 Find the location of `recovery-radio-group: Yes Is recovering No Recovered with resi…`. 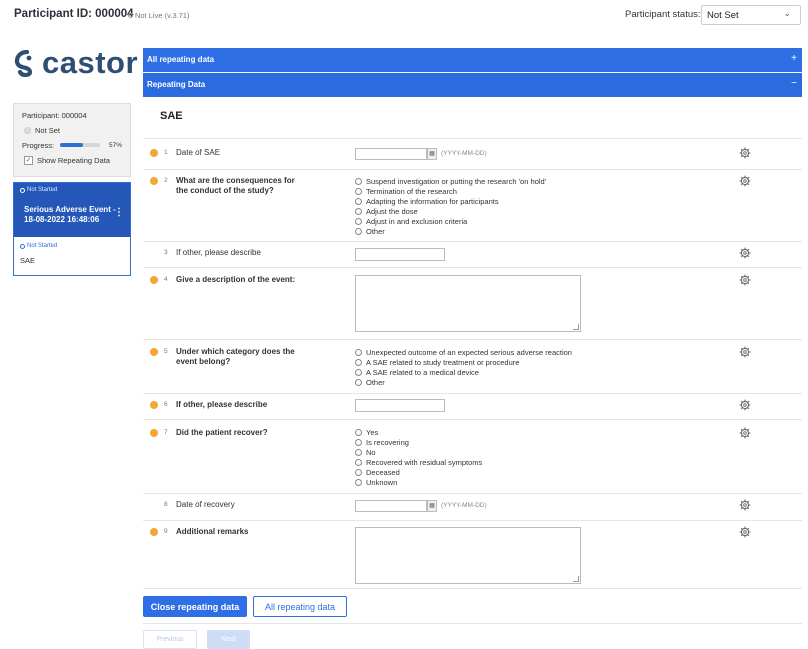

recovery-radio-group: Yes Is recovering No Recovered with resi… is located at coordinates (418, 457).